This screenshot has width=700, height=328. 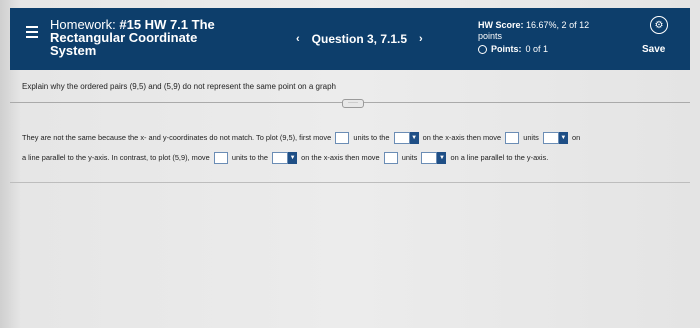 What do you see at coordinates (406, 138) in the screenshot?
I see `direction-dropdown-1: ▼` at bounding box center [406, 138].